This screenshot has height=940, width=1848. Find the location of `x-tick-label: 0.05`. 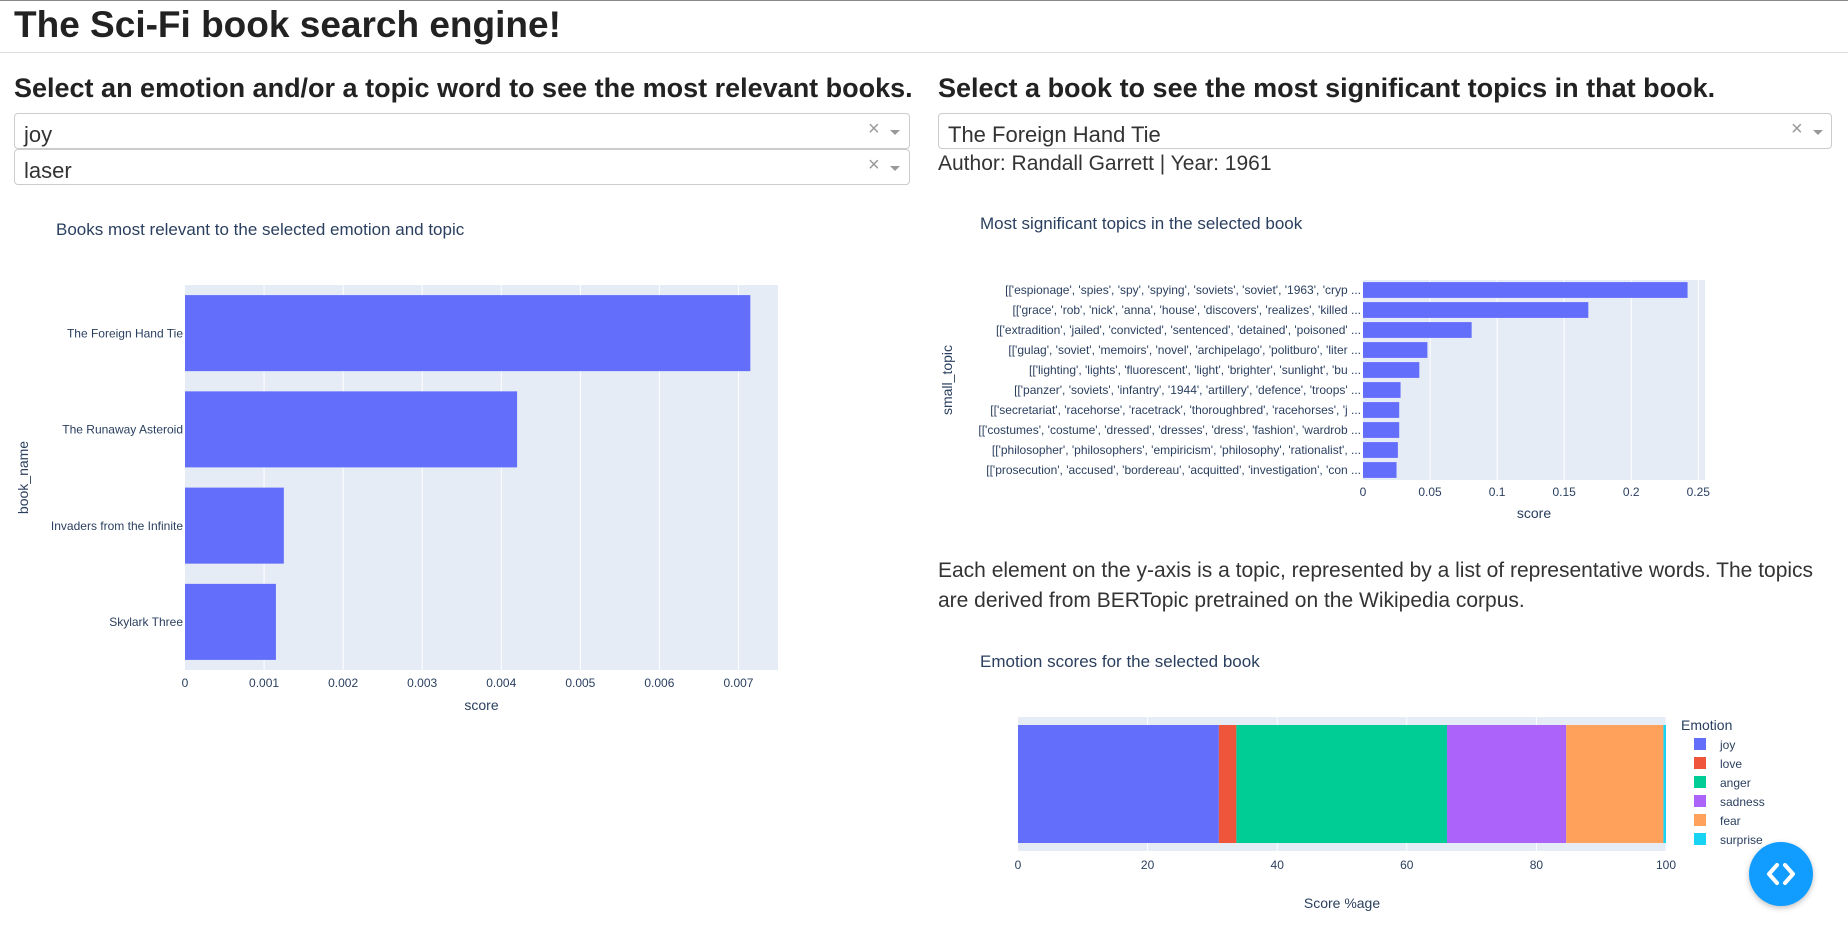

x-tick-label: 0.05 is located at coordinates (1430, 492).